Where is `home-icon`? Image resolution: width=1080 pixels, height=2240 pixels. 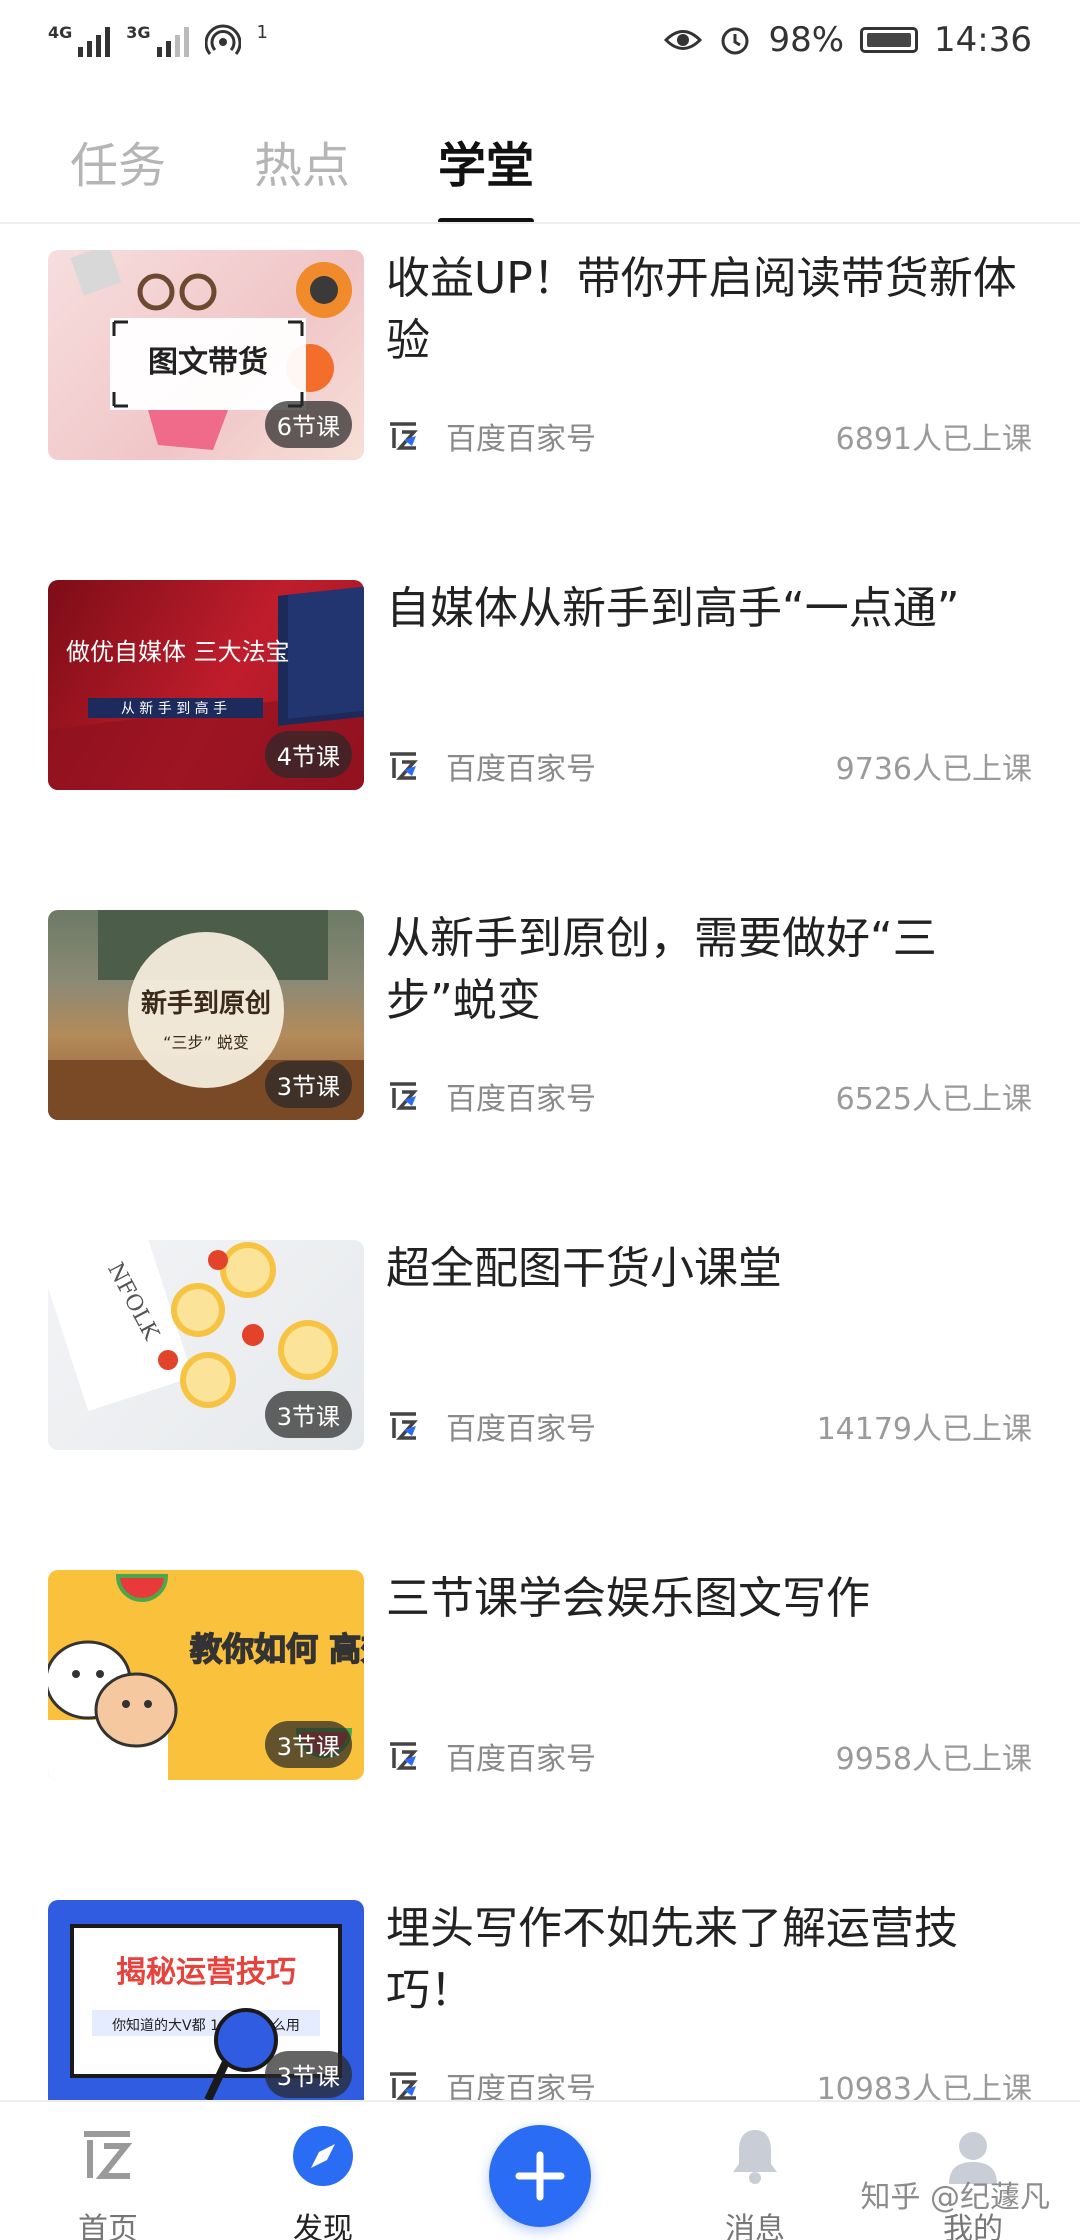 home-icon is located at coordinates (108, 2155).